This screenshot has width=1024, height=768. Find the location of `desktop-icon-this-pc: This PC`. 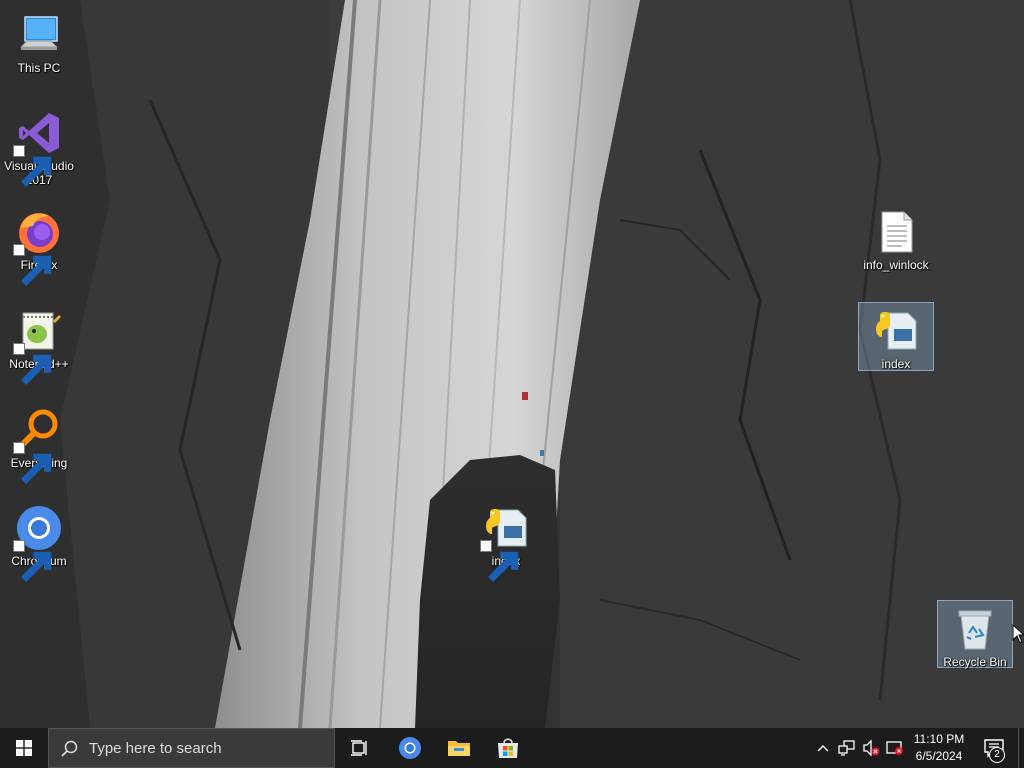

desktop-icon-this-pc: This PC is located at coordinates (39, 41).